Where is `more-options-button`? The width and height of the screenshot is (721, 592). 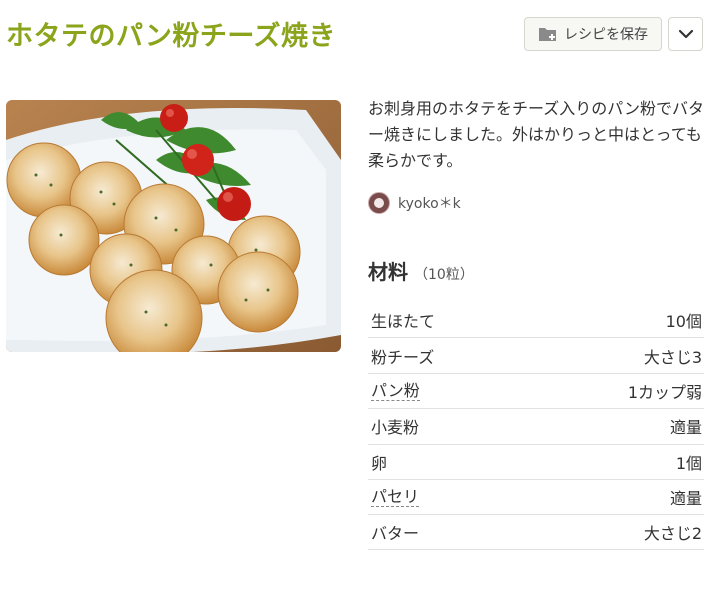 more-options-button is located at coordinates (685, 34).